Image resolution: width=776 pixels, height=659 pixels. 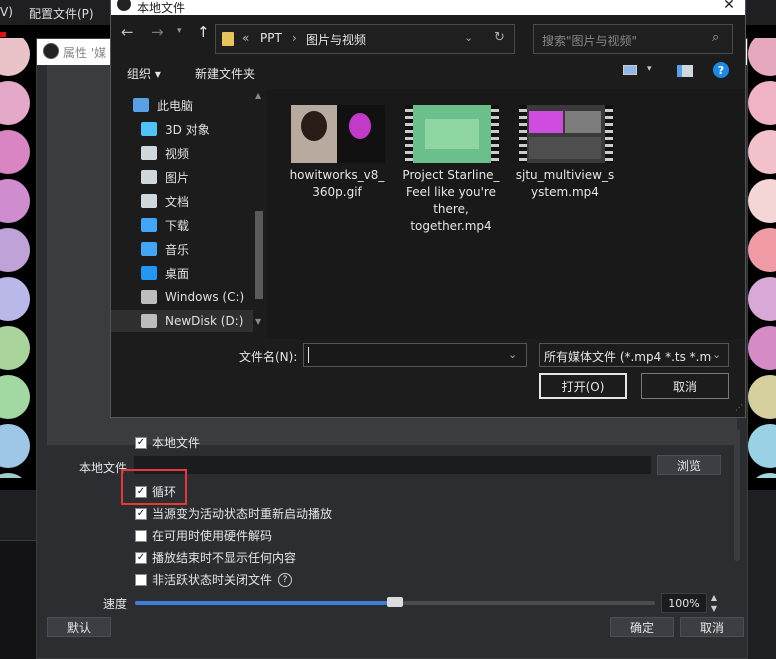 What do you see at coordinates (245, 38) in the screenshot?
I see `breadcrumb-overflow: «` at bounding box center [245, 38].